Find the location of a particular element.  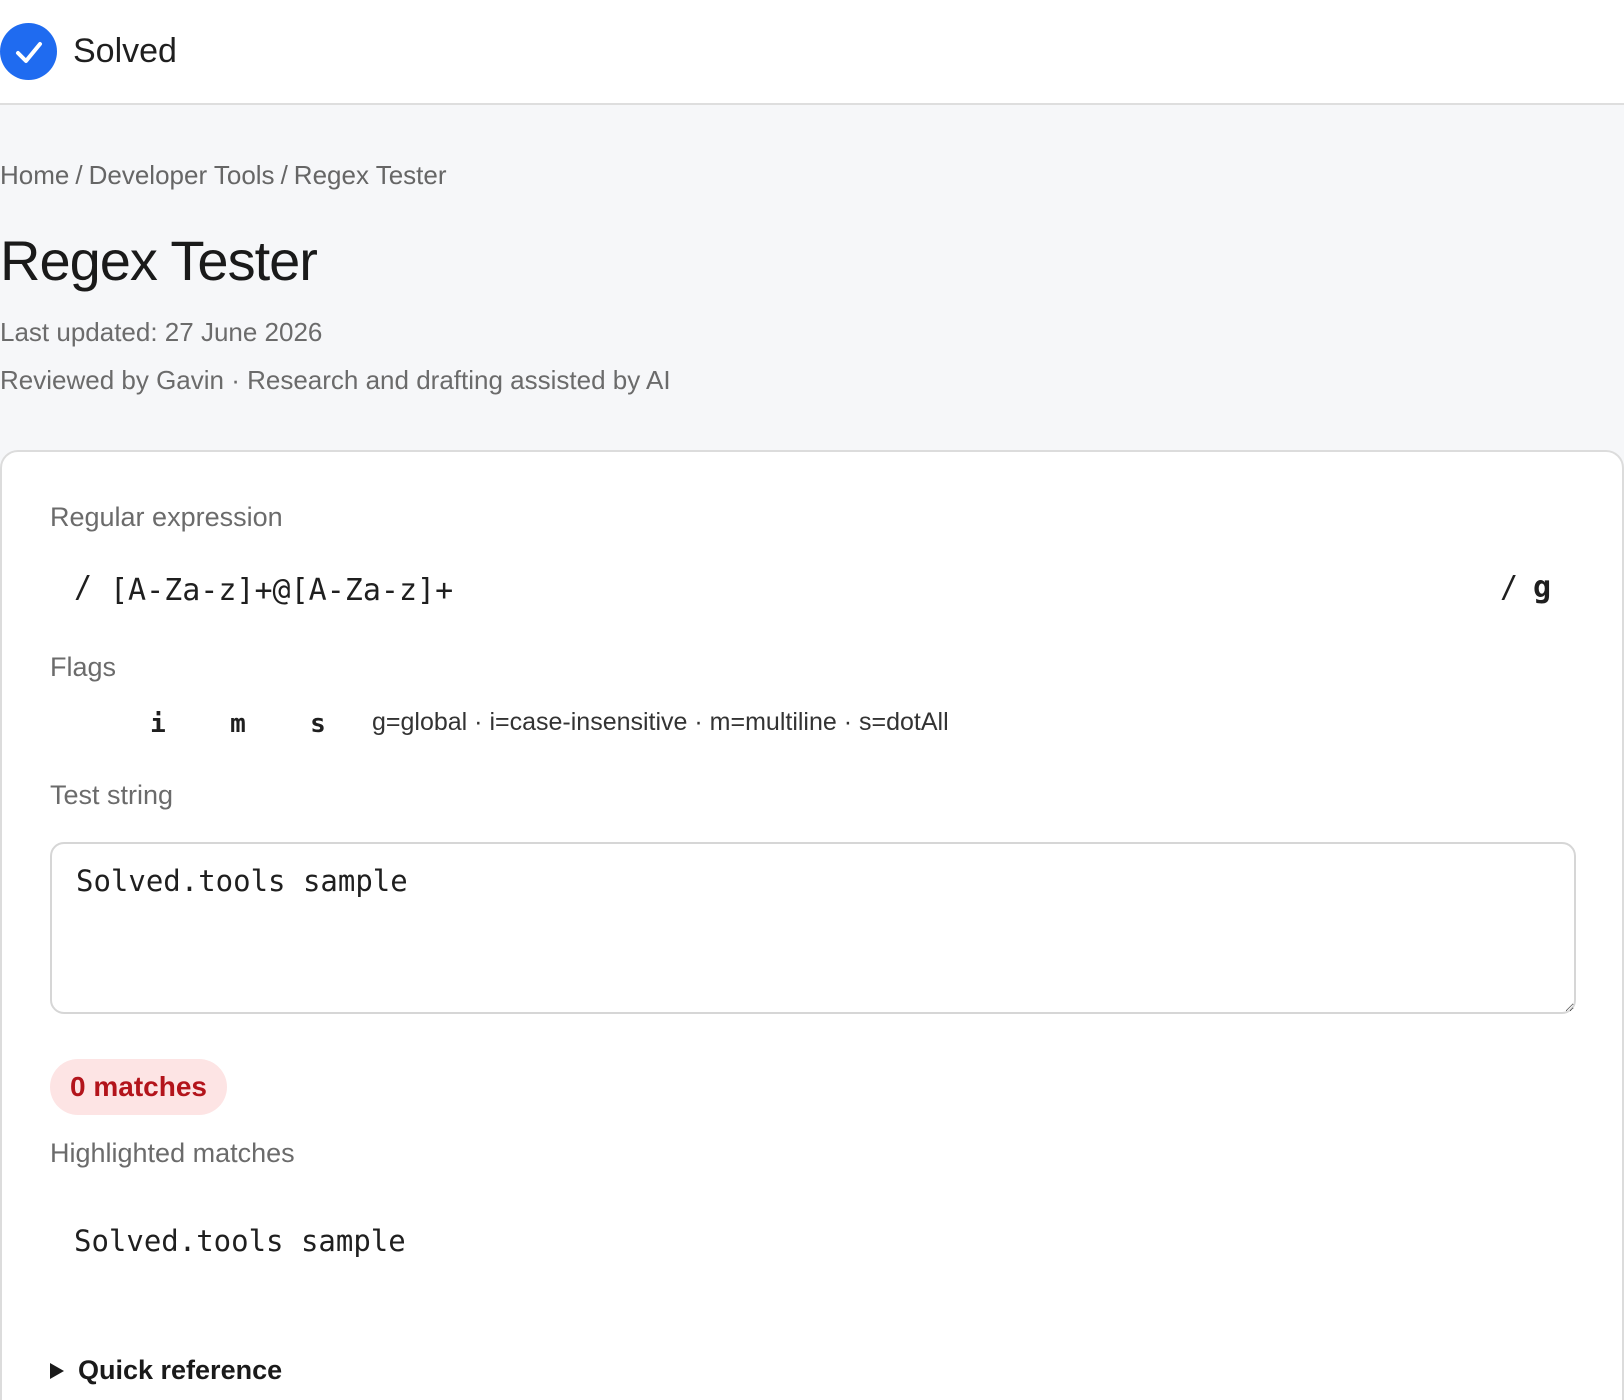

regex-close-slash: / is located at coordinates (1509, 587).